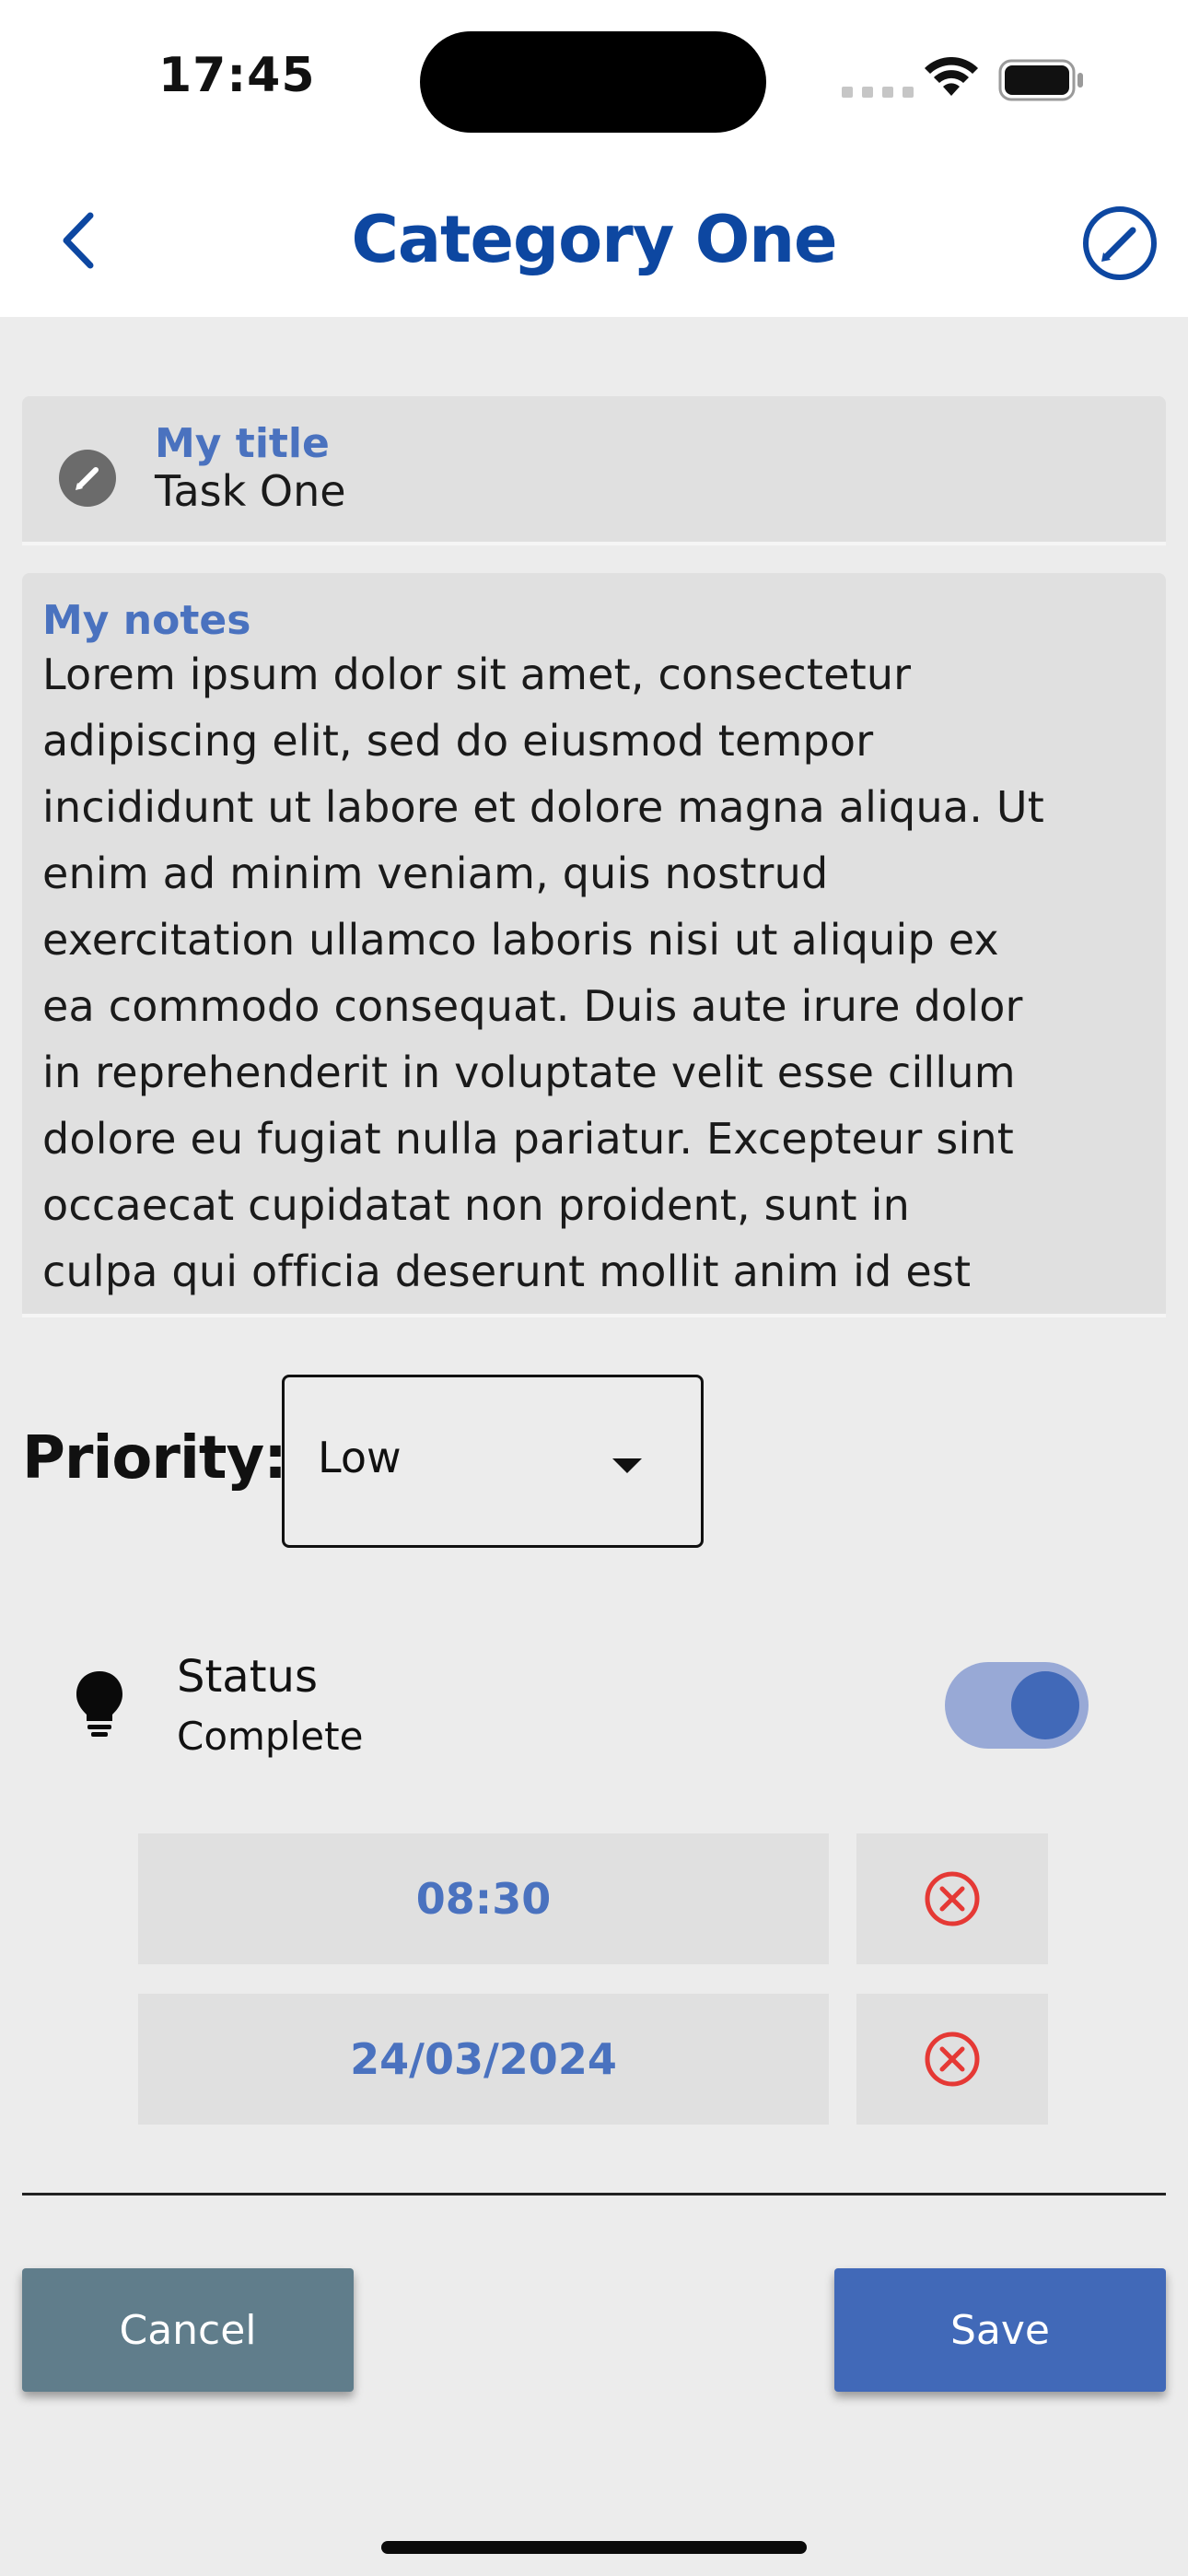 This screenshot has width=1188, height=2576. I want to click on clear-date-button, so click(952, 2059).